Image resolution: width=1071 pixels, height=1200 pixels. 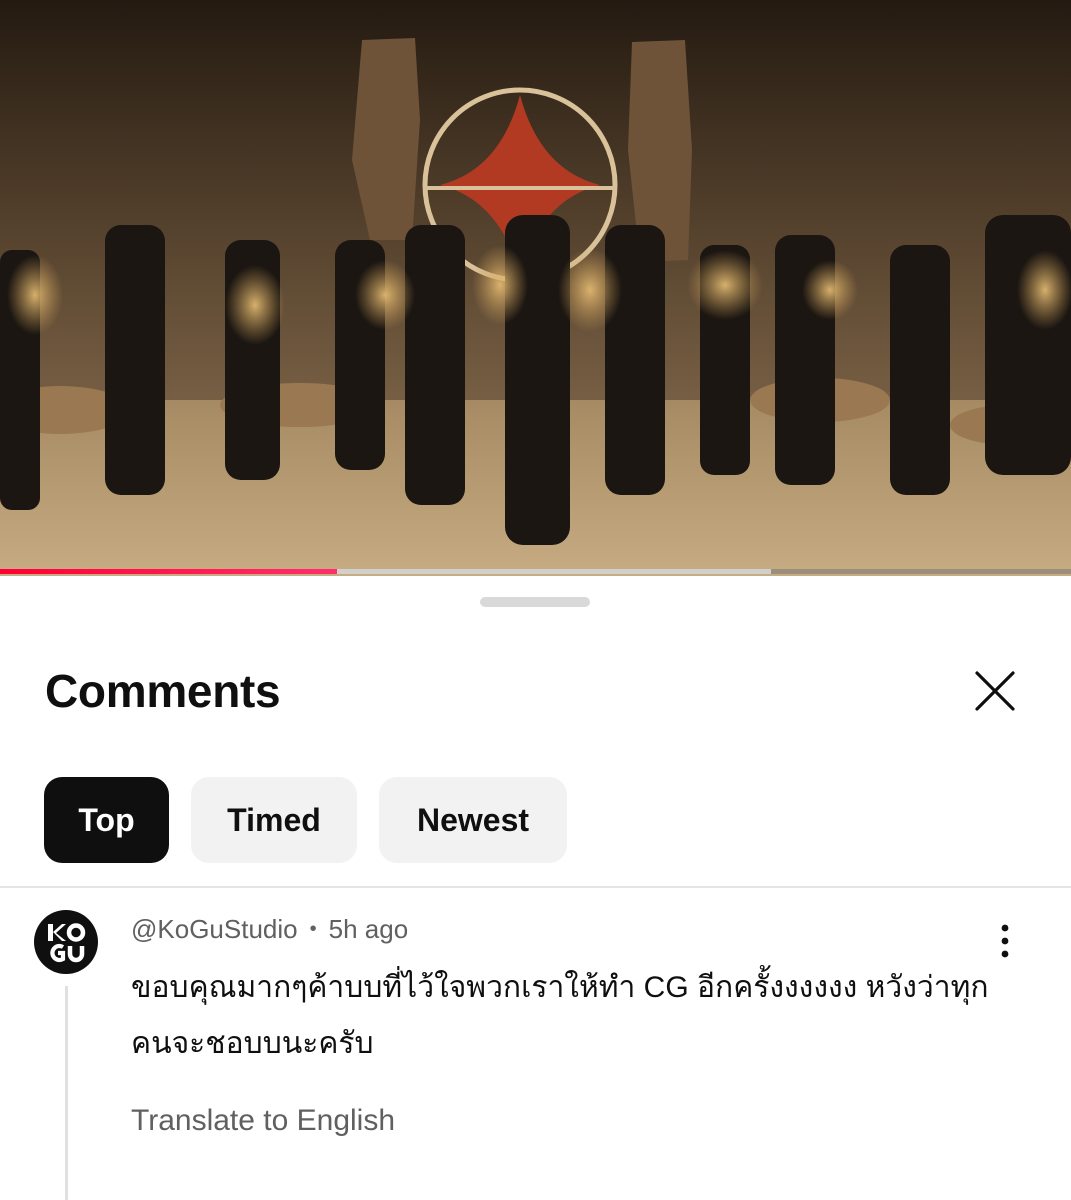 I want to click on more-vertical-icon, so click(x=1005, y=941).